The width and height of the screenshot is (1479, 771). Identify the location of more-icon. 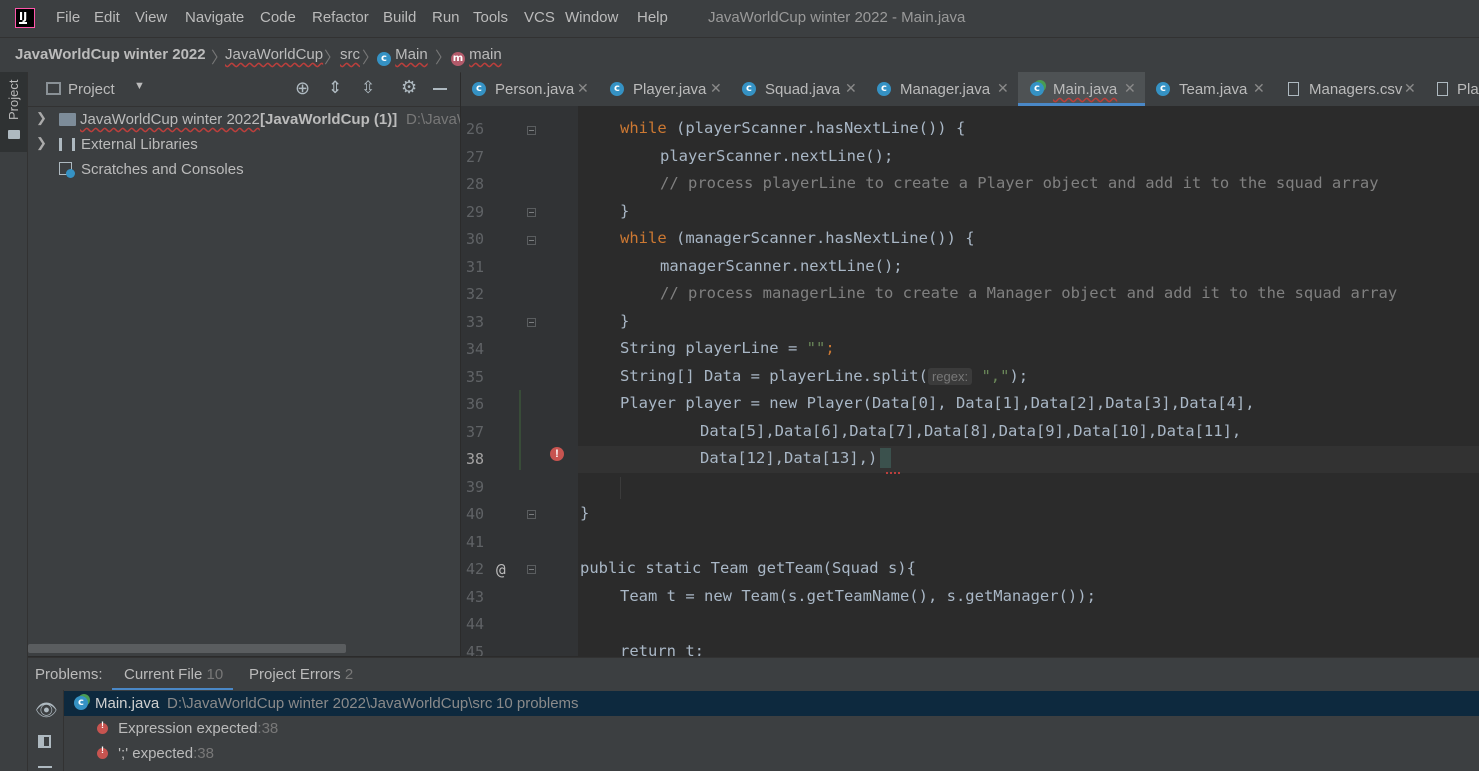
(45, 767).